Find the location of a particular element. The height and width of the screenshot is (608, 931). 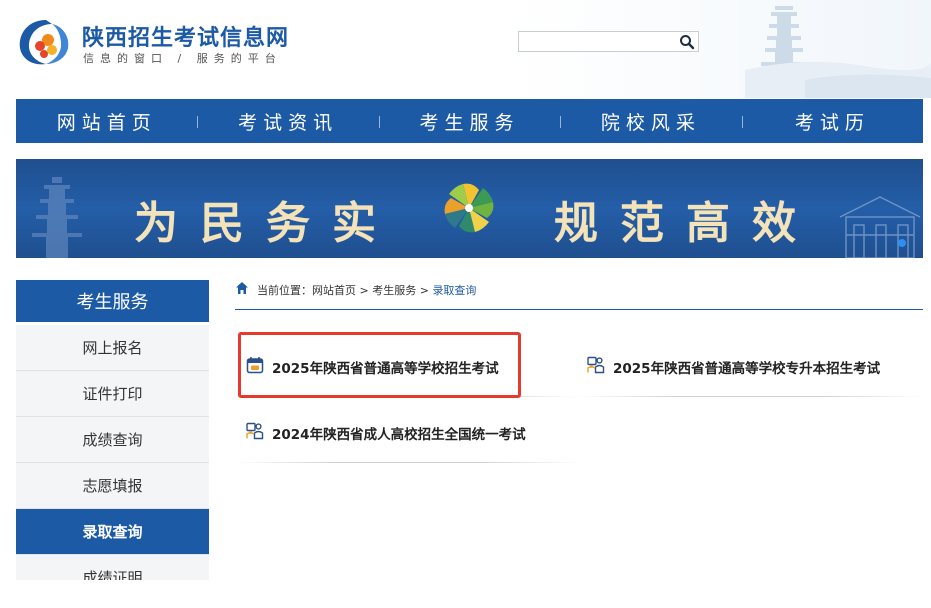

banner-slogan-right: 规范高效 is located at coordinates (686, 223).